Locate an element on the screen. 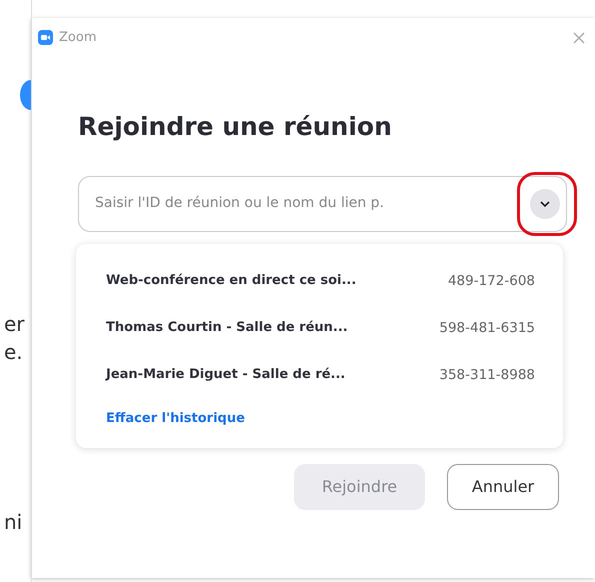 The height and width of the screenshot is (582, 595). meeting-id: 489-172-608 is located at coordinates (491, 281).